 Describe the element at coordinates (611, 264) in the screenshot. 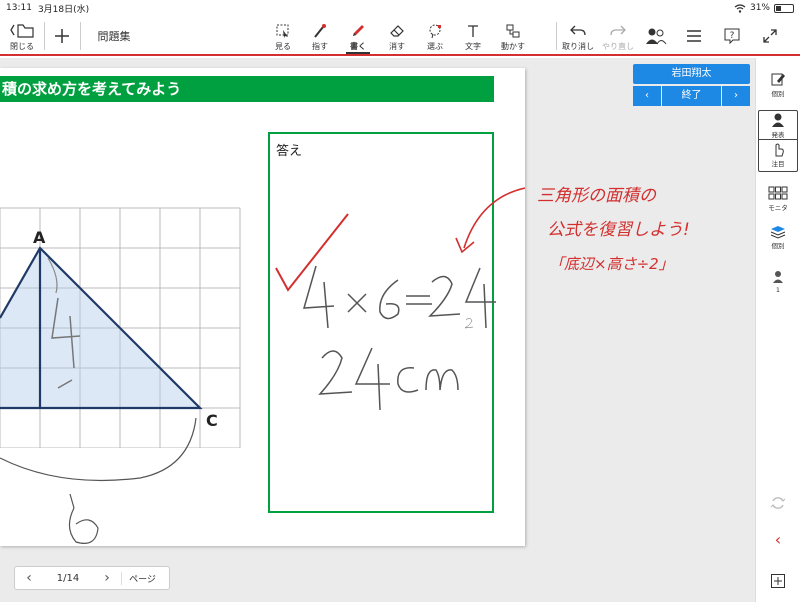

I see `svg-text: 「底辺×高さ÷2」` at that location.